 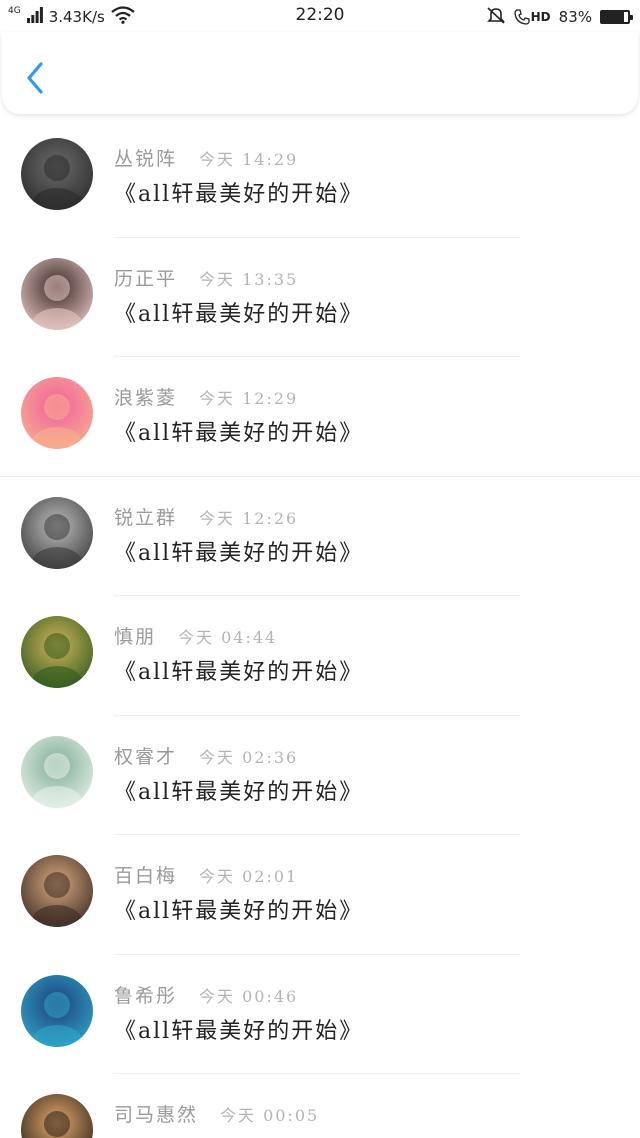 I want to click on list-item: 浪紫菱 今天 12:29 《all轩最美好的开始》, so click(x=320, y=417).